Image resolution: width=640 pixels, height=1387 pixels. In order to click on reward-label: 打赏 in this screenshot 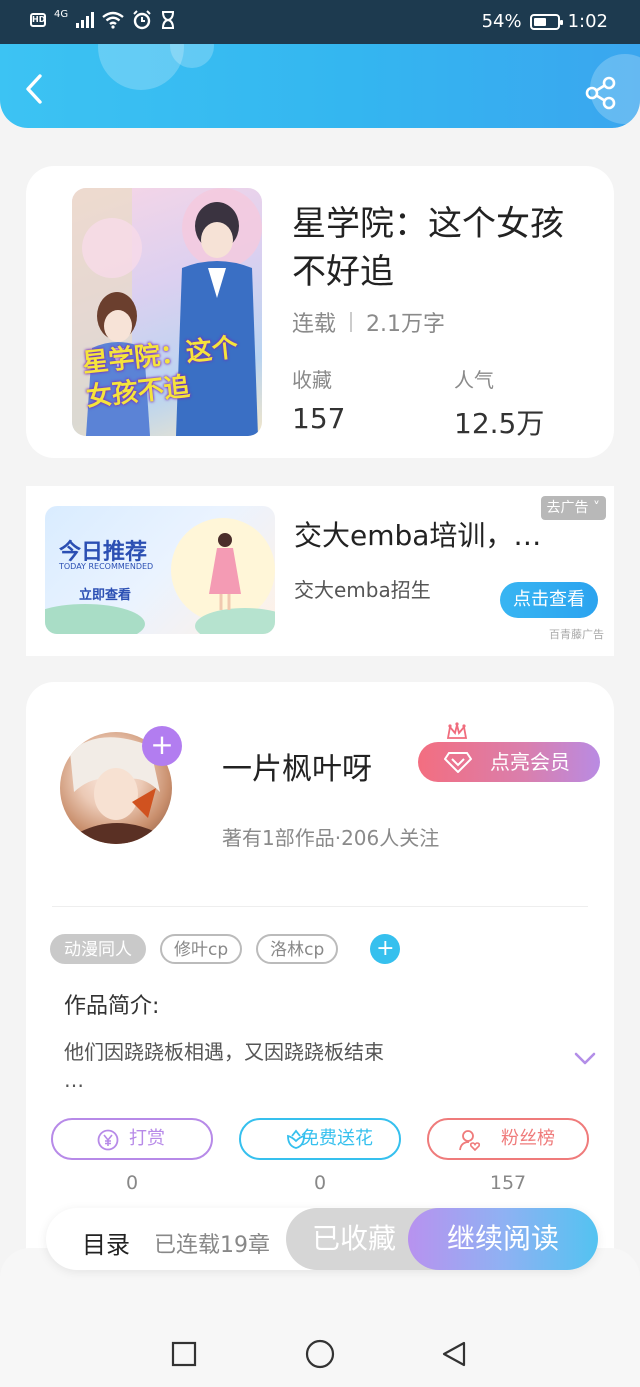, I will do `click(147, 1138)`.